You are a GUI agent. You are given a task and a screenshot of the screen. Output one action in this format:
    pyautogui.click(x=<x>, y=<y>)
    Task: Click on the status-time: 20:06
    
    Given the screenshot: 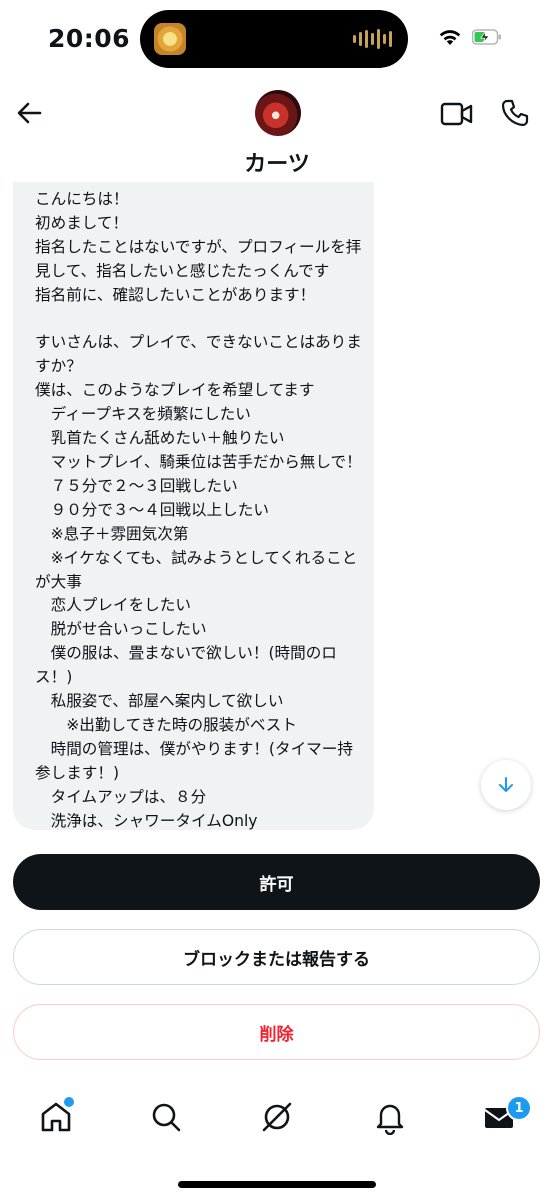 What is the action you would take?
    pyautogui.click(x=89, y=38)
    